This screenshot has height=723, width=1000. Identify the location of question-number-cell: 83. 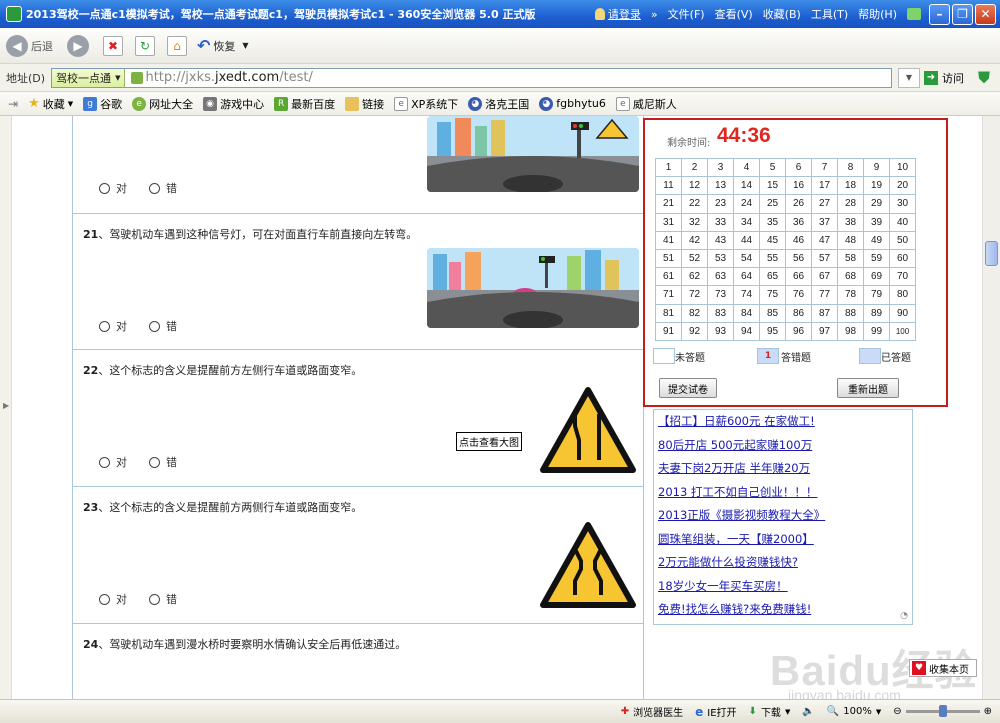
(720, 313).